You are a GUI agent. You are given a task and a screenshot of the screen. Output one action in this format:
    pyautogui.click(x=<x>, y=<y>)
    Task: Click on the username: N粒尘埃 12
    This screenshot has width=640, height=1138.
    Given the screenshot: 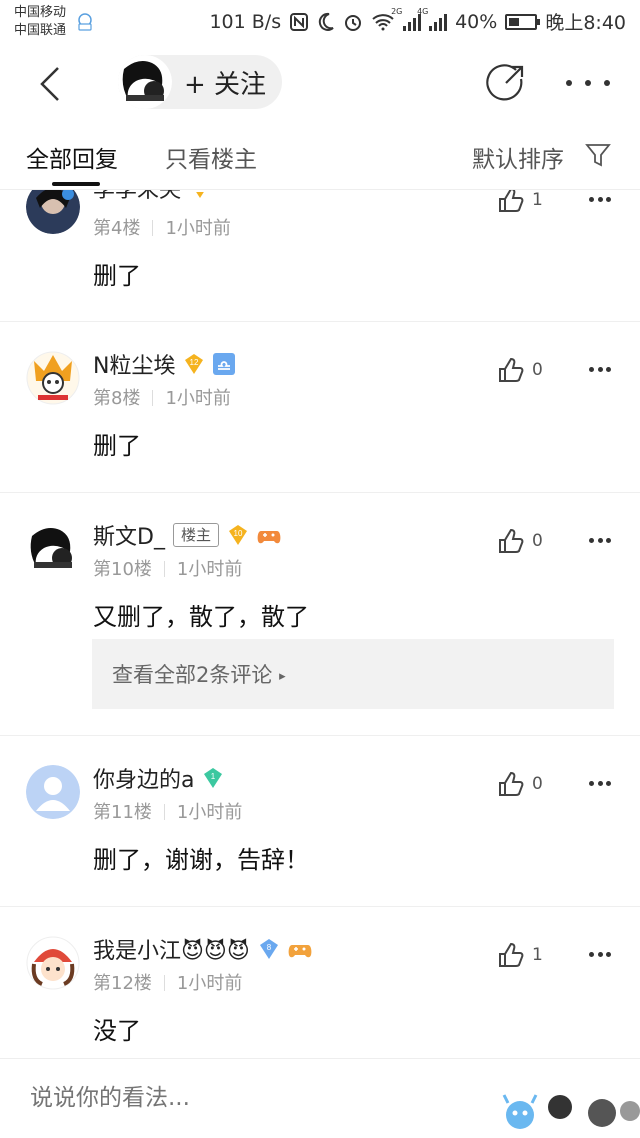 What is the action you would take?
    pyautogui.click(x=164, y=364)
    